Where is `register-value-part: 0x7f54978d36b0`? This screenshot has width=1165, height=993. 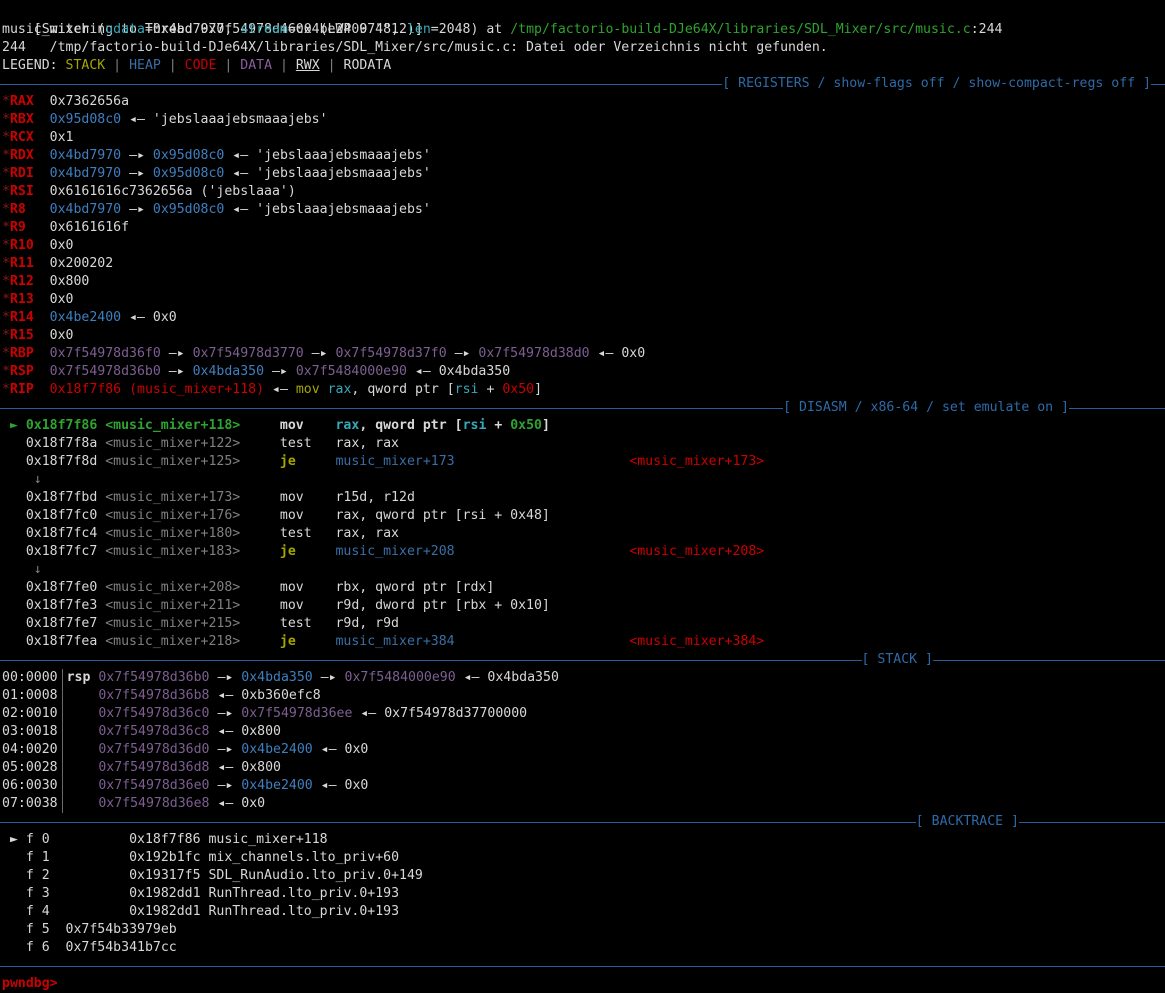
register-value-part: 0x7f54978d36b0 is located at coordinates (105, 371).